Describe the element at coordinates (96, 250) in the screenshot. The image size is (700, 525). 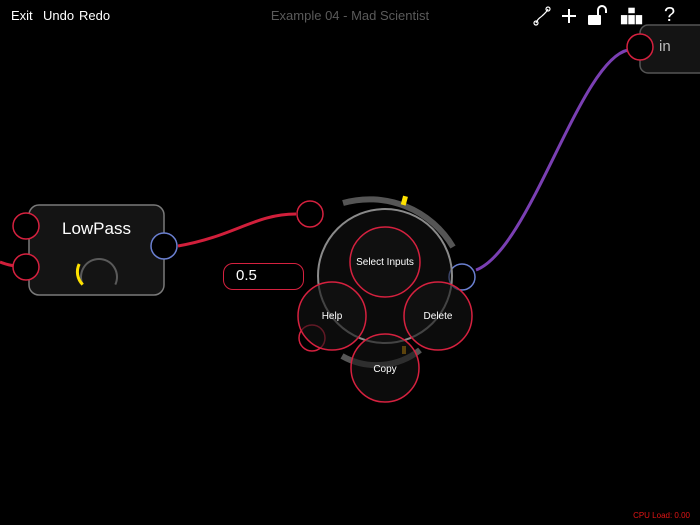
I see `lowpass-node` at that location.